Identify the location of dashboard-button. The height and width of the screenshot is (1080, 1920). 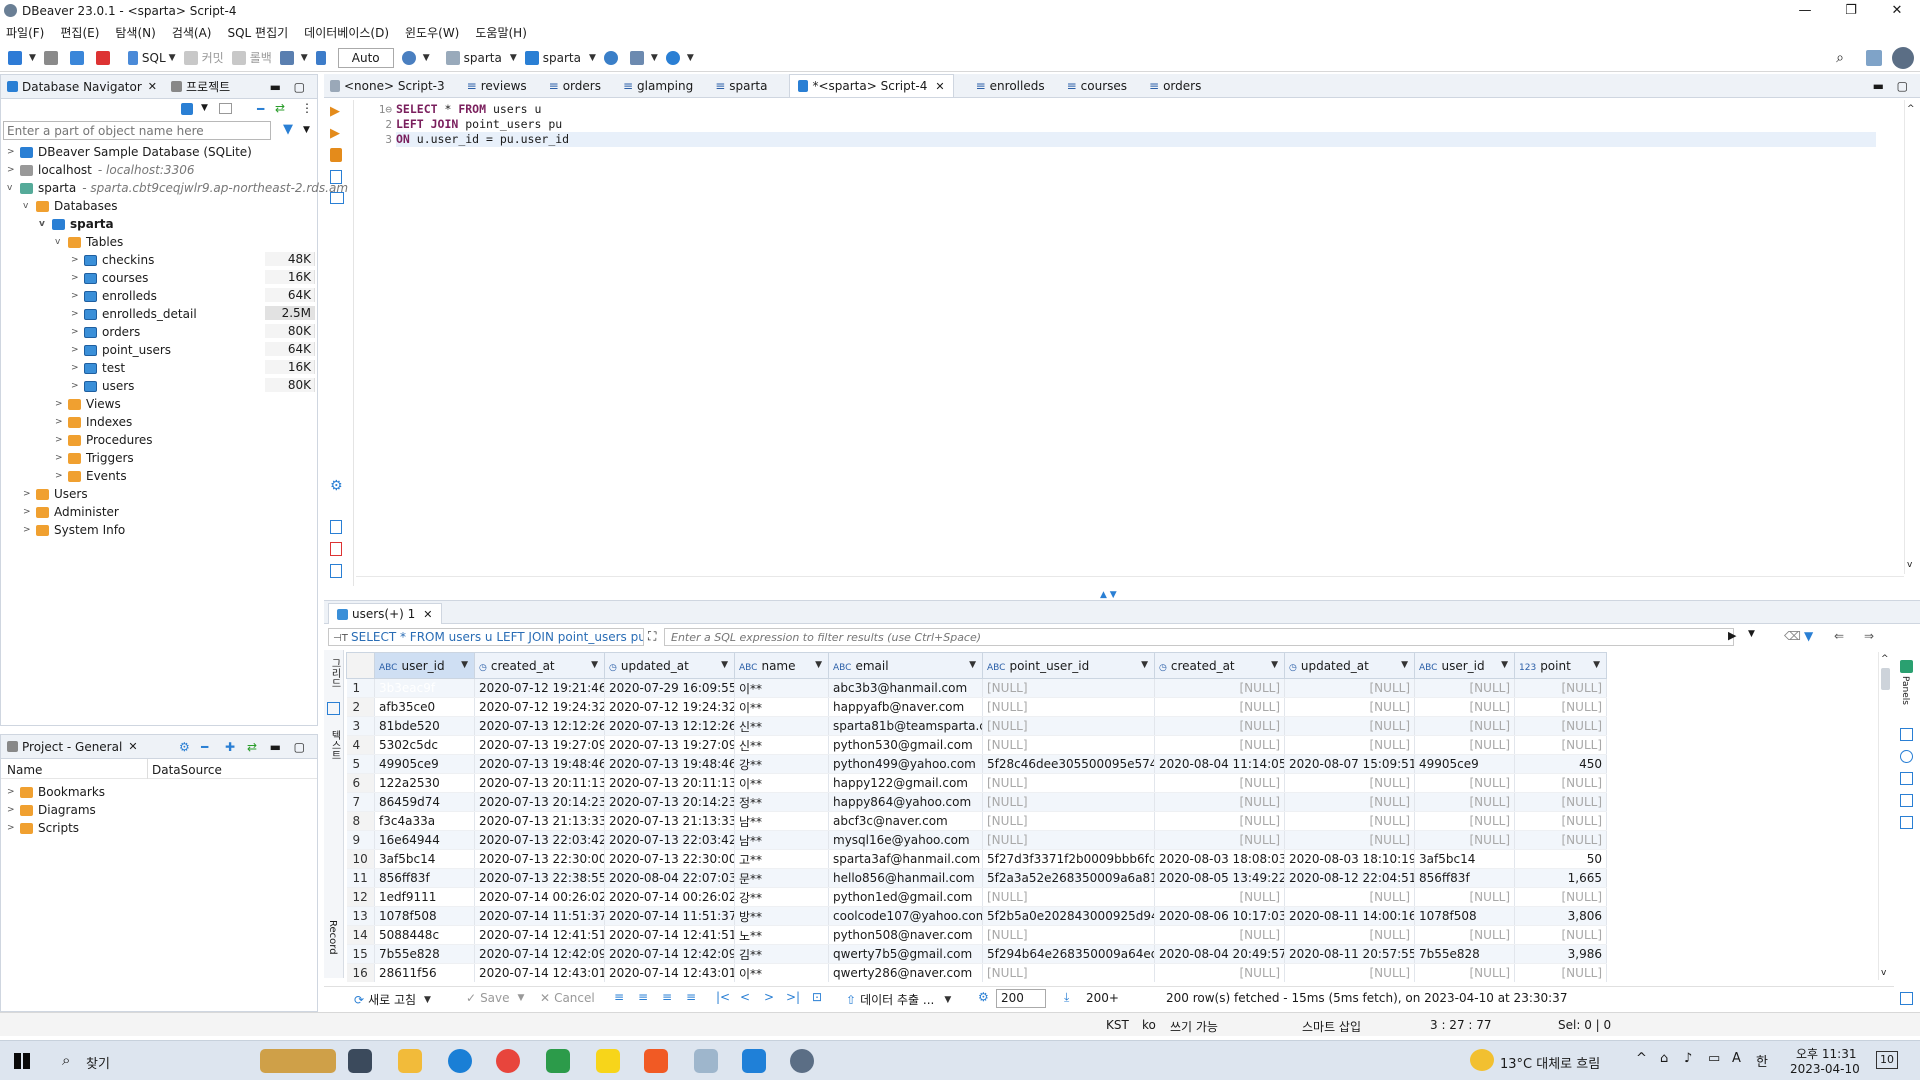
(612, 57).